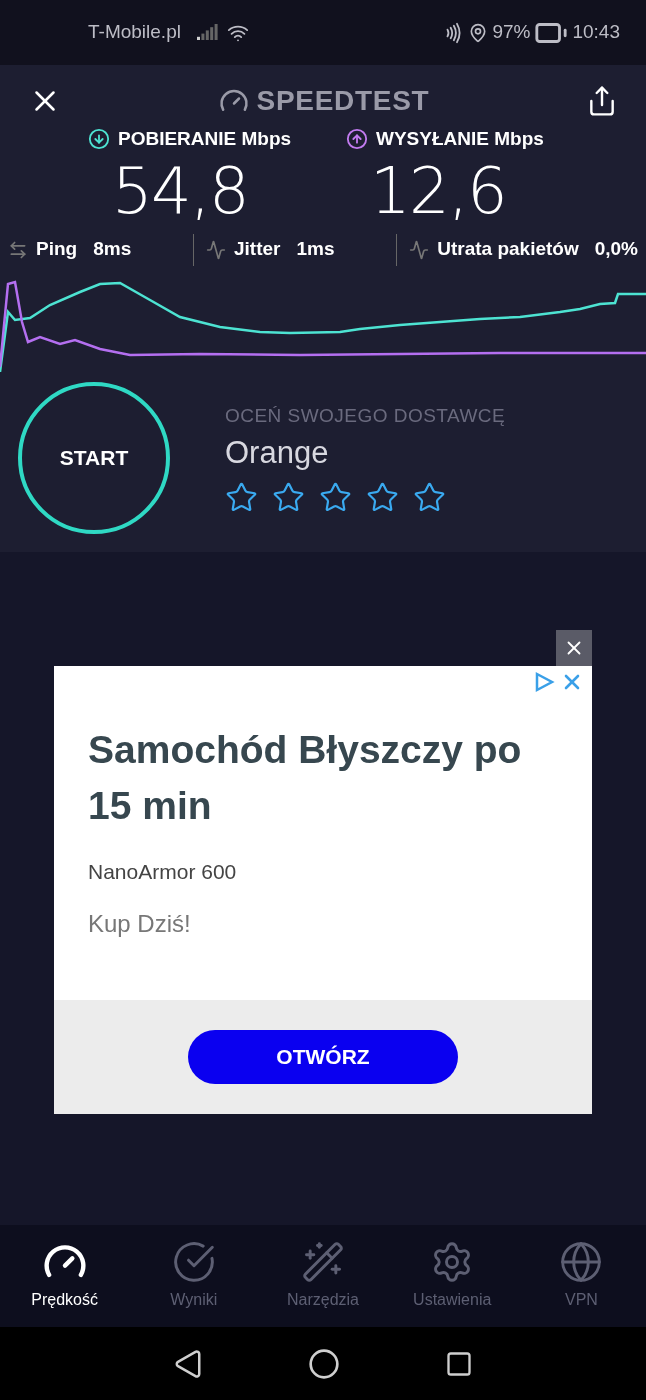  What do you see at coordinates (134, 32) in the screenshot?
I see `carrier-name: T-Mobile.pl` at bounding box center [134, 32].